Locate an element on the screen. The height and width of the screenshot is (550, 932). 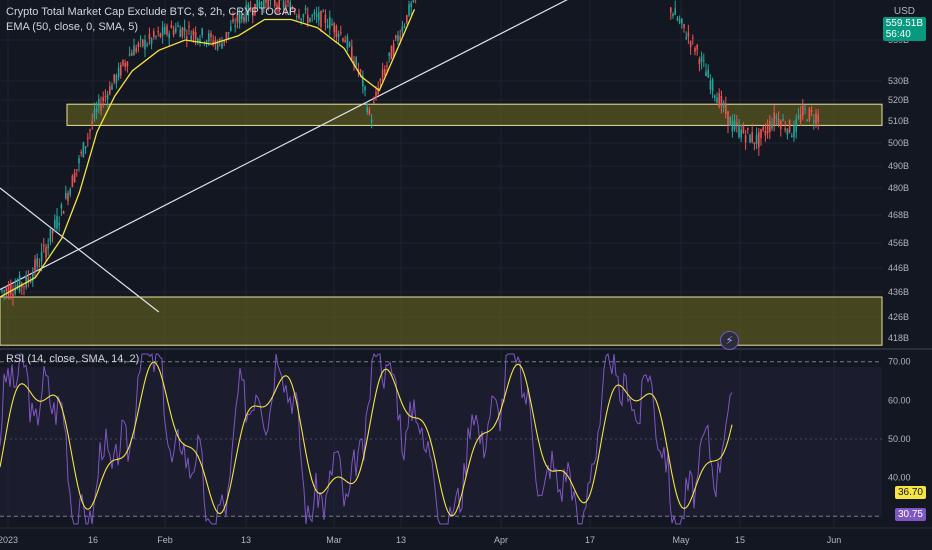
price-tick-label: 530B is located at coordinates (898, 81).